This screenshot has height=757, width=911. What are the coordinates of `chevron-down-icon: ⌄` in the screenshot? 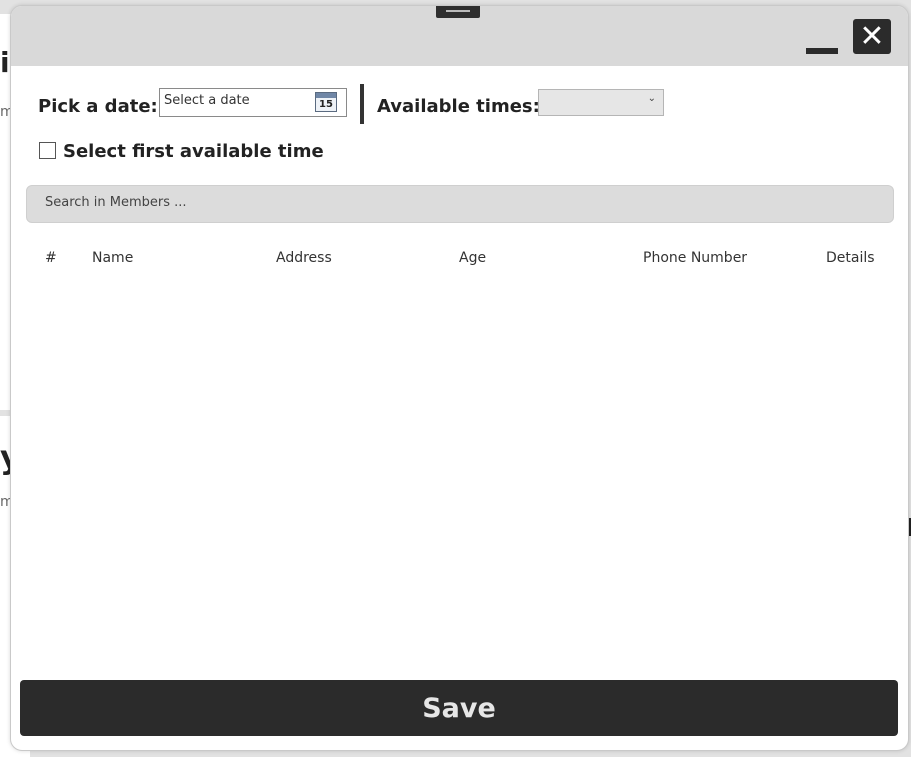 It's located at (651, 98).